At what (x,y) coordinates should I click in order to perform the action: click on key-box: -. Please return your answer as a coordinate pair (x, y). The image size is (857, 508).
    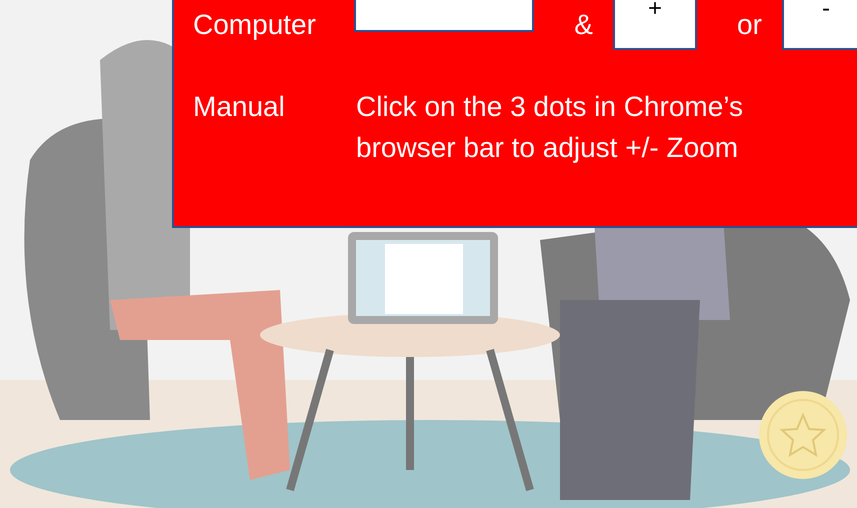
    Looking at the image, I should click on (819, 25).